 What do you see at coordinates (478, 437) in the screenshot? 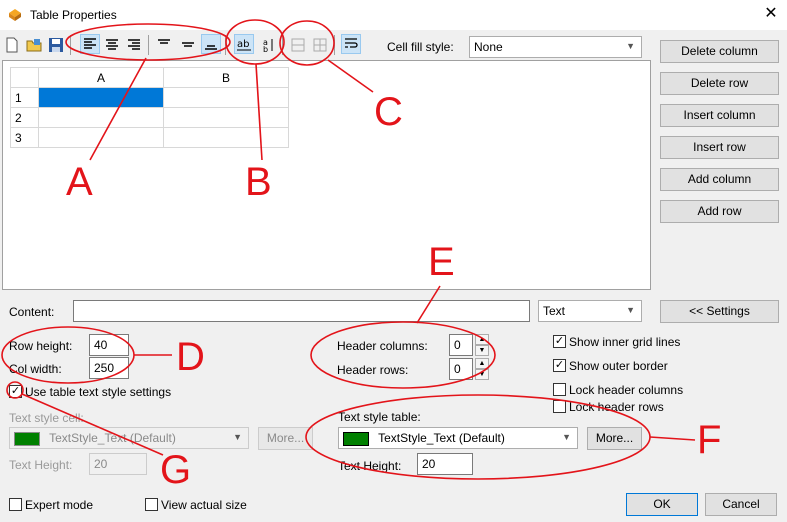
I see `annotation-ellipse-f` at bounding box center [478, 437].